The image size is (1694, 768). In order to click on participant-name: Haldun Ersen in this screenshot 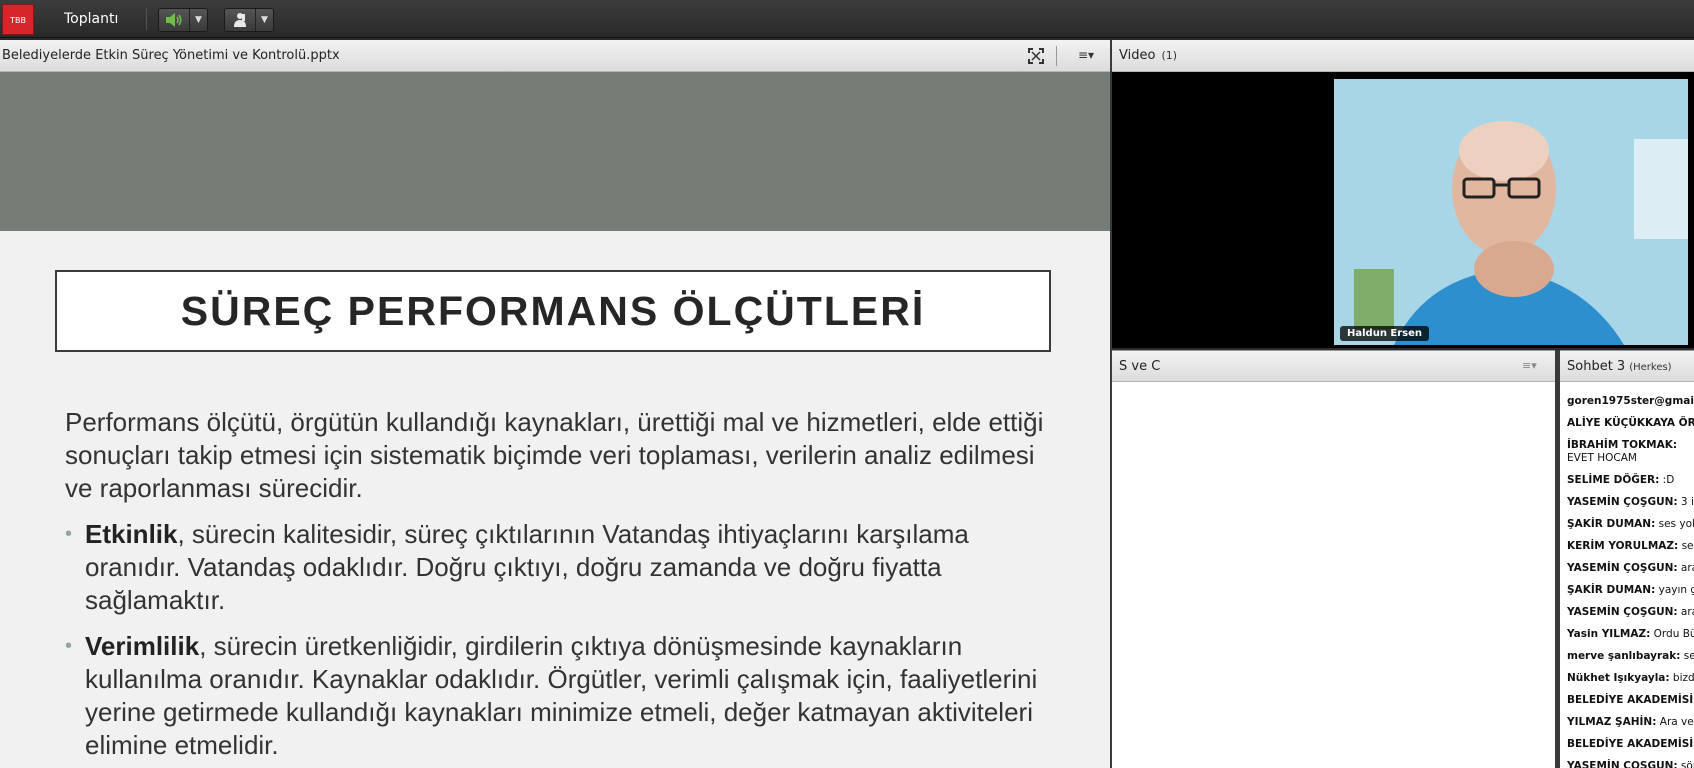, I will do `click(1385, 333)`.